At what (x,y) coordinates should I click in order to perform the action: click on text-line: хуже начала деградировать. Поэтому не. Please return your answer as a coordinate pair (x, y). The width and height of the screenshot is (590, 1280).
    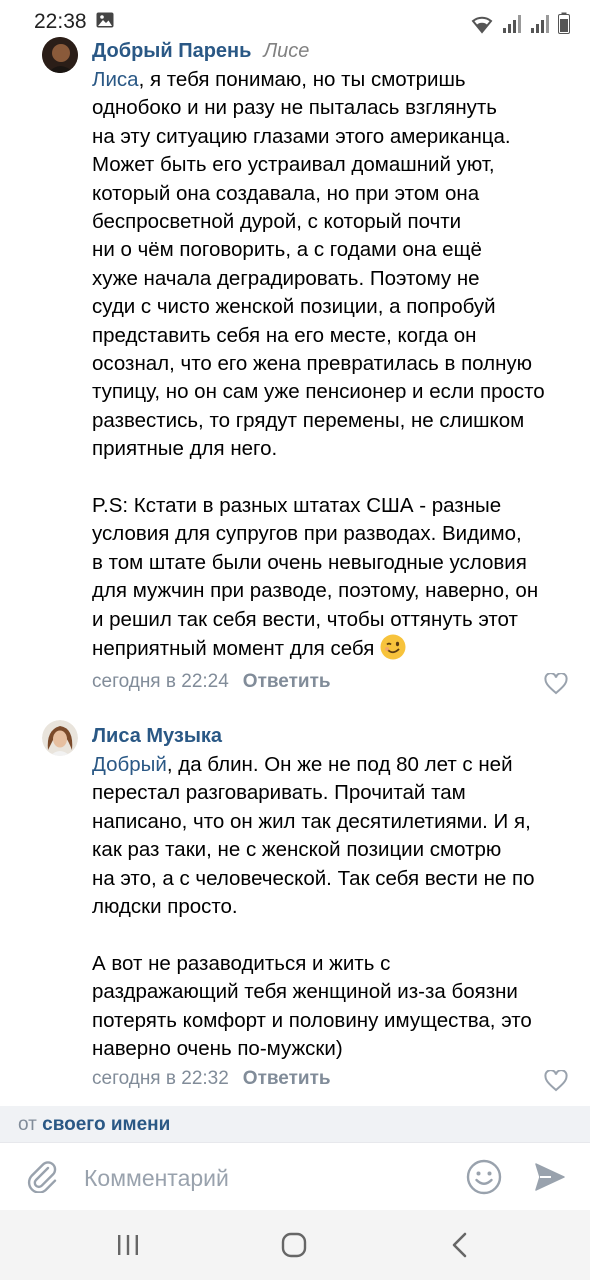
    Looking at the image, I should click on (286, 278).